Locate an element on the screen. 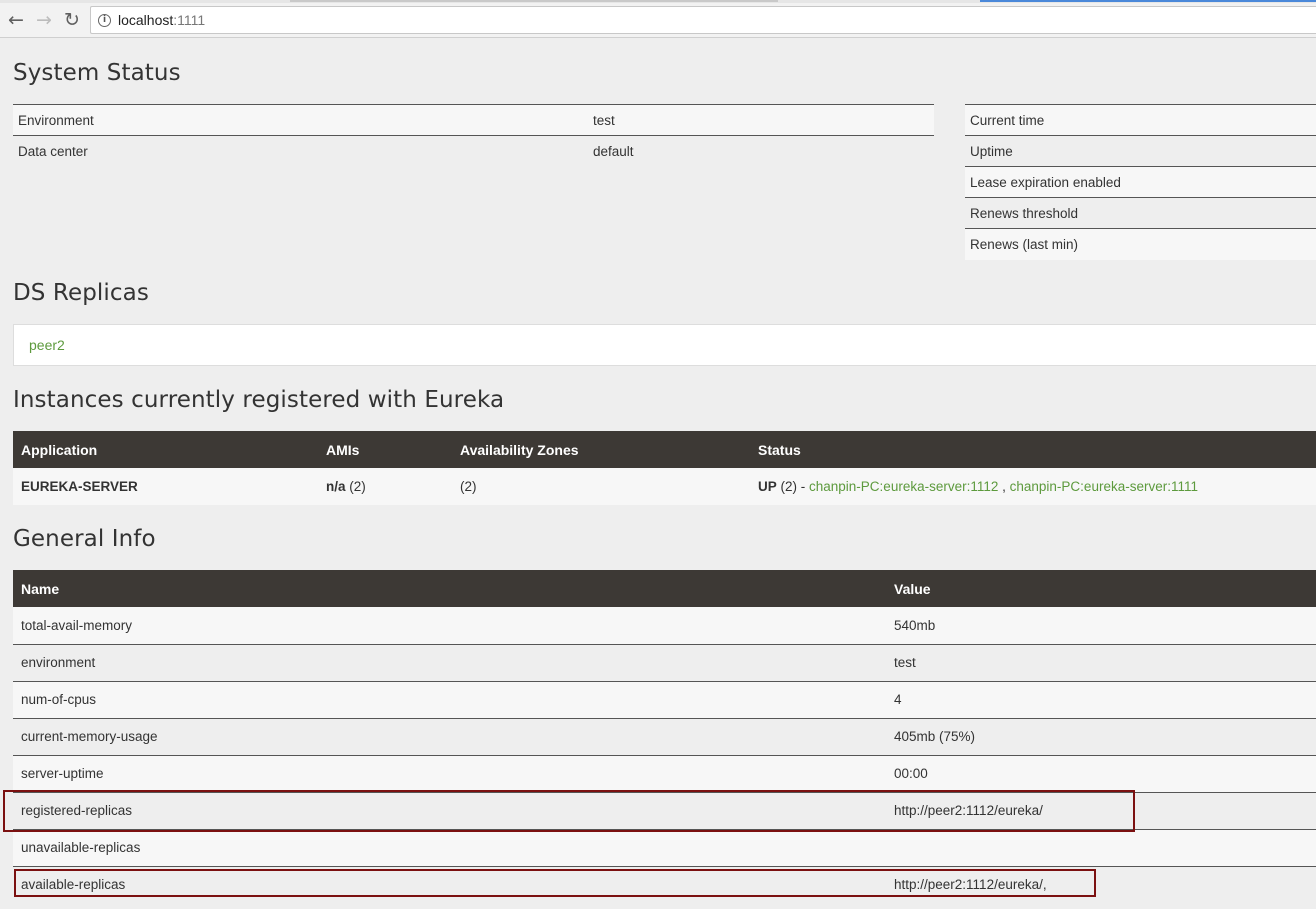 The height and width of the screenshot is (909, 1316). status-label: Data center is located at coordinates (299, 151).